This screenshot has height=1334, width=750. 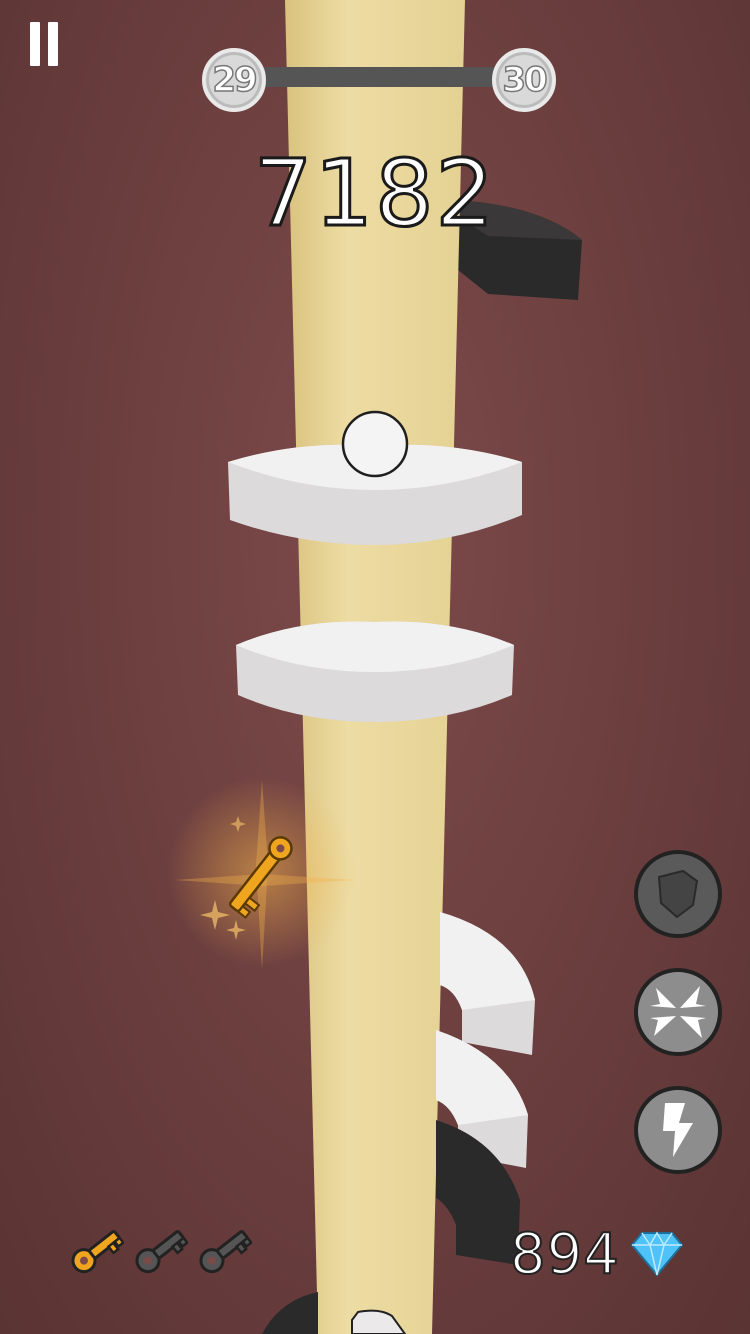 I want to click on next-level-badge: 30, so click(x=524, y=80).